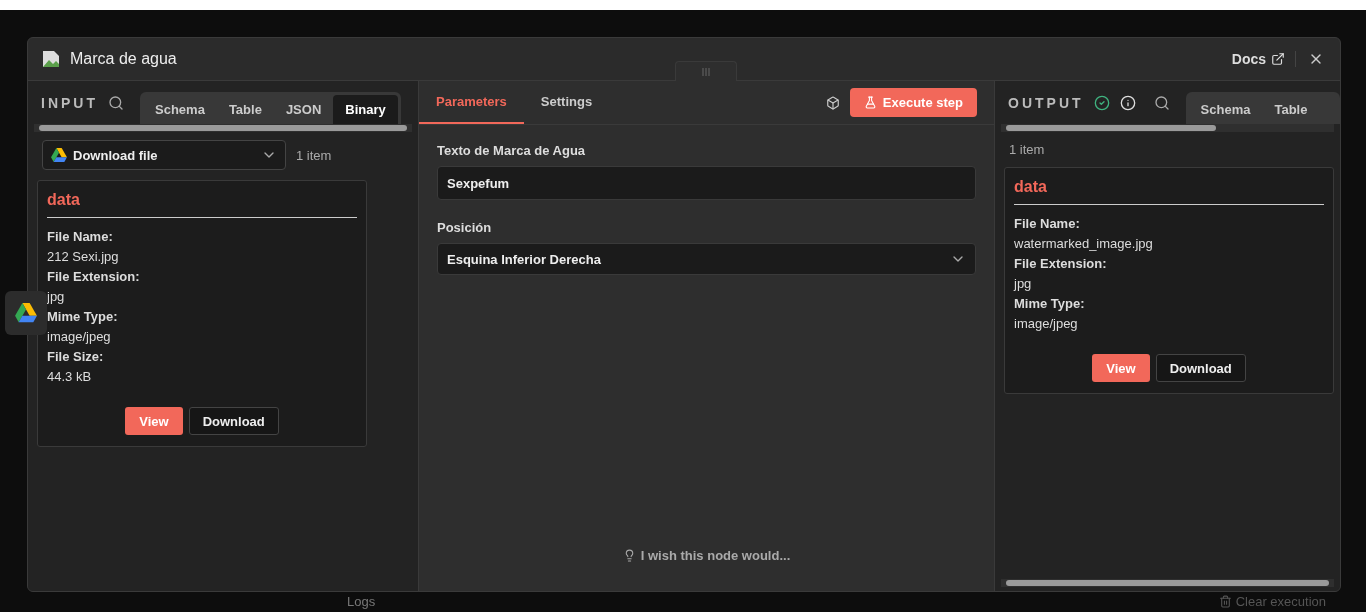  What do you see at coordinates (706, 71) in the screenshot?
I see `drag-handle` at bounding box center [706, 71].